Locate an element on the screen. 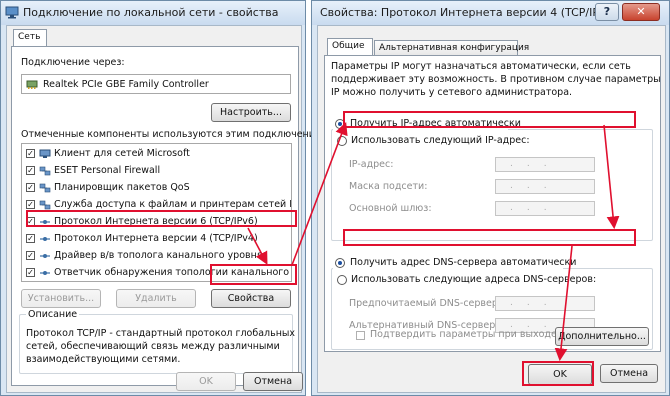 The height and width of the screenshot is (396, 670). arrow-ip-auto-to-dns-auto is located at coordinates (611, 177).